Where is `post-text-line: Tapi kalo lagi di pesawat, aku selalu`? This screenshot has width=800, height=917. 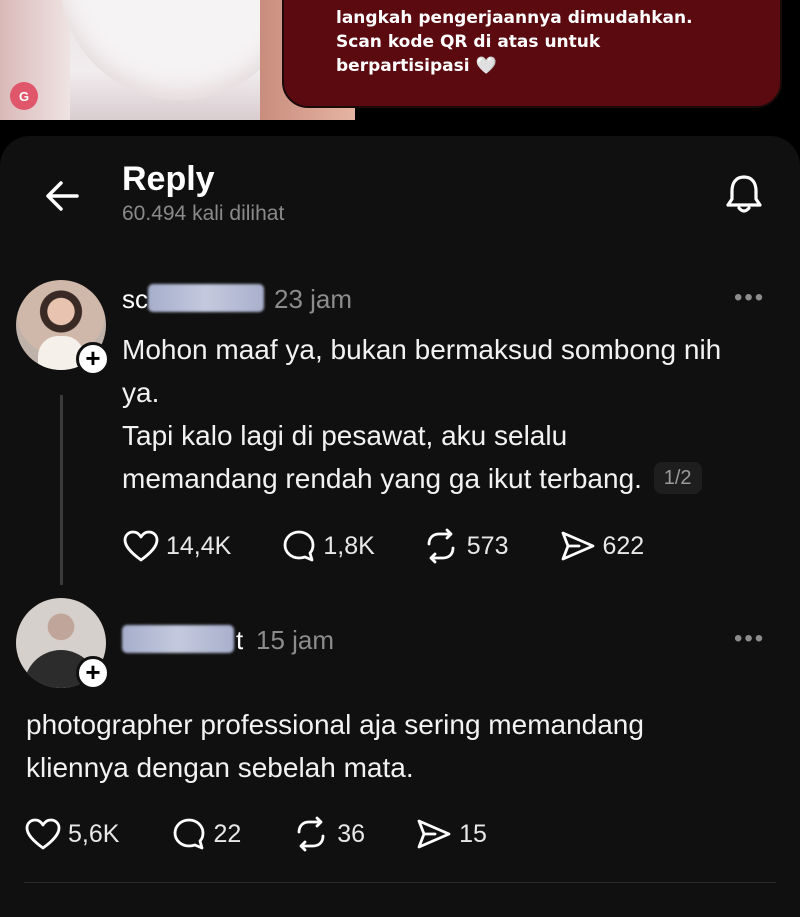 post-text-line: Tapi kalo lagi di pesawat, aku selalu is located at coordinates (345, 435).